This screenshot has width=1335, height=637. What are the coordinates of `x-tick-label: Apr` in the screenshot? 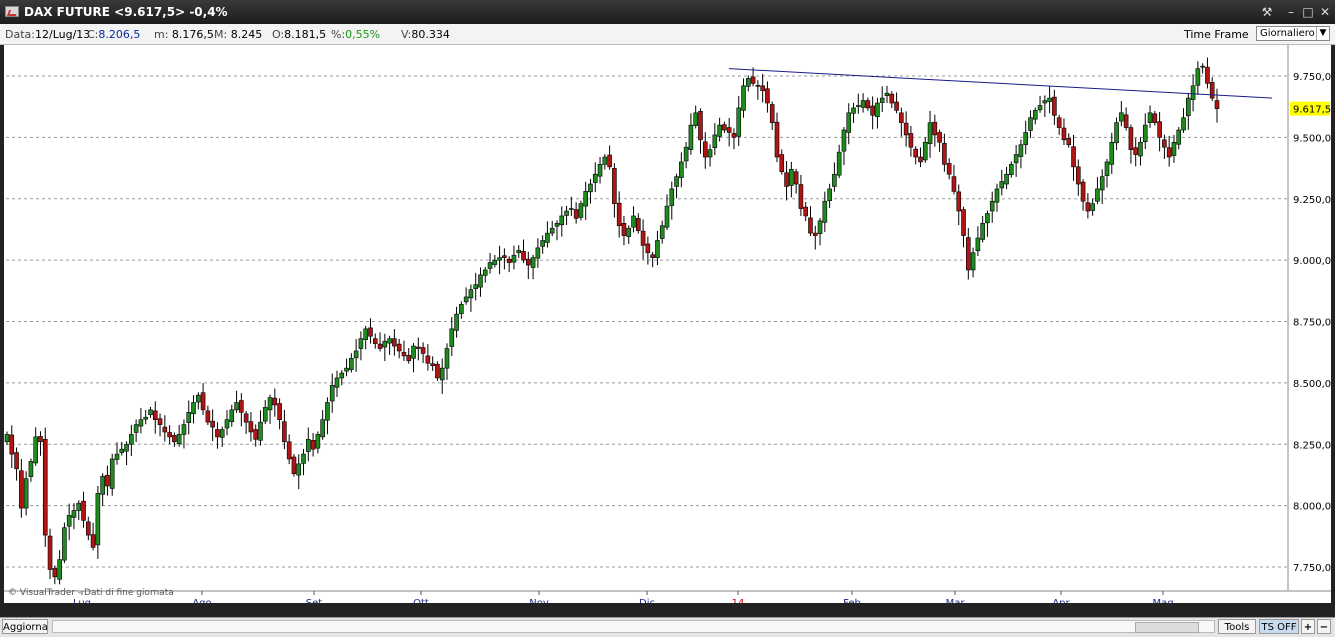 It's located at (1061, 600).